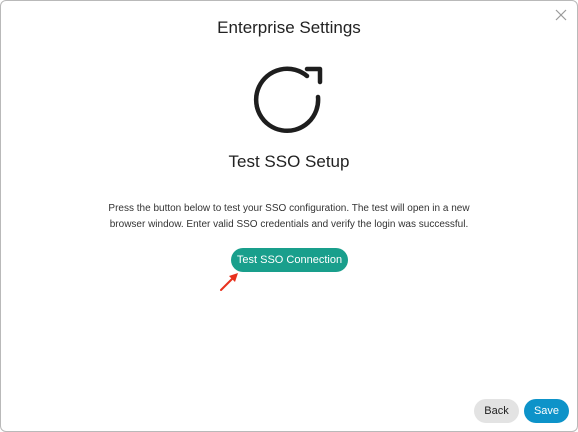 The height and width of the screenshot is (432, 578). What do you see at coordinates (289, 161) in the screenshot?
I see `section-heading: Test SSO Setup` at bounding box center [289, 161].